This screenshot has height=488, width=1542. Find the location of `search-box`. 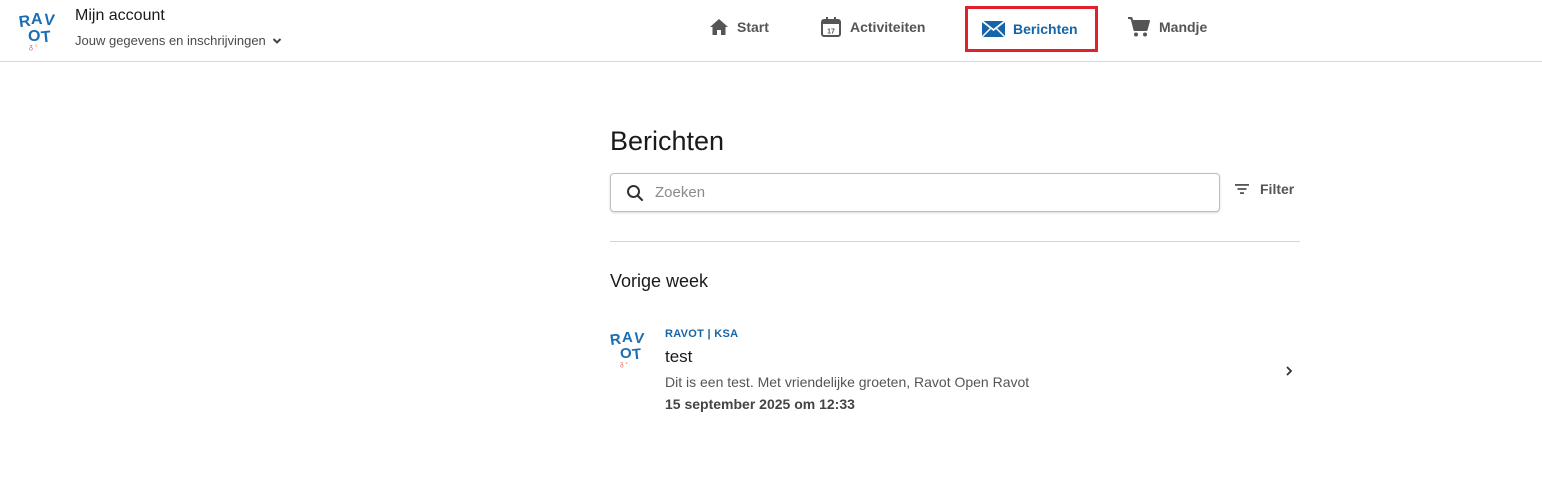

search-box is located at coordinates (915, 192).